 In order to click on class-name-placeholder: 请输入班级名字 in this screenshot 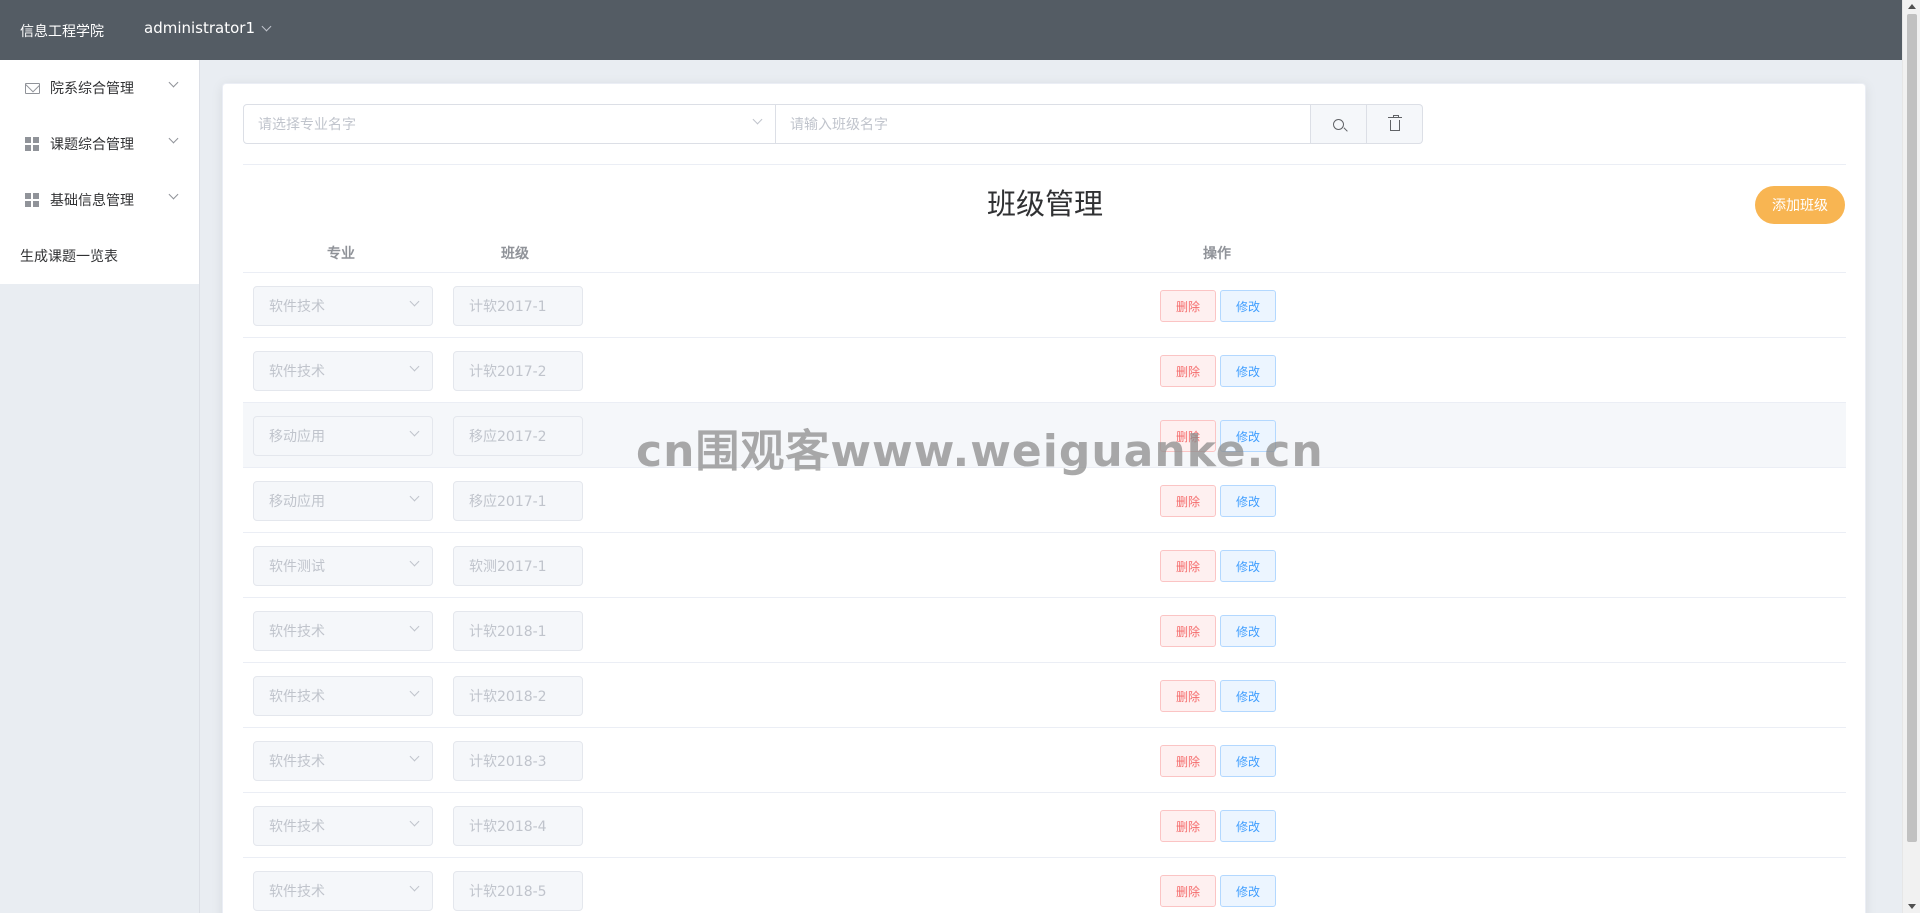, I will do `click(839, 125)`.